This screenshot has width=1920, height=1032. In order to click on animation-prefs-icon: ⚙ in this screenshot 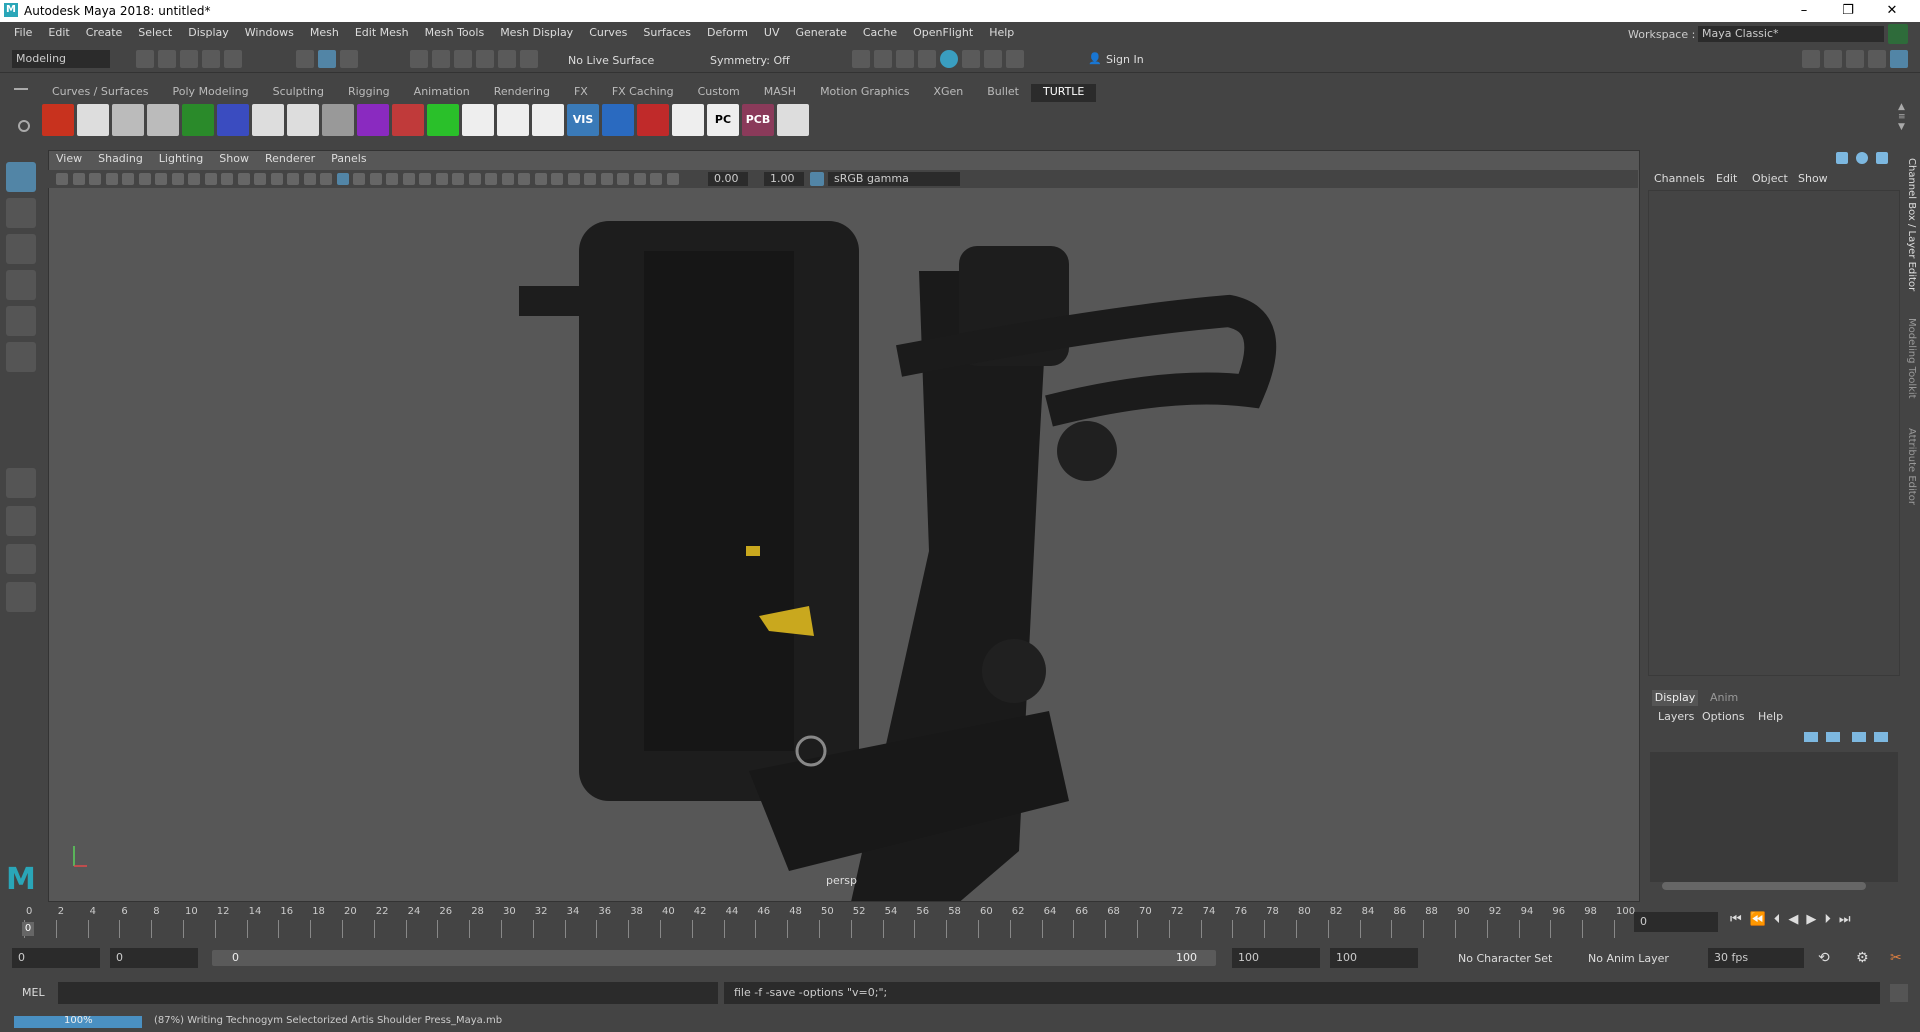, I will do `click(1862, 958)`.